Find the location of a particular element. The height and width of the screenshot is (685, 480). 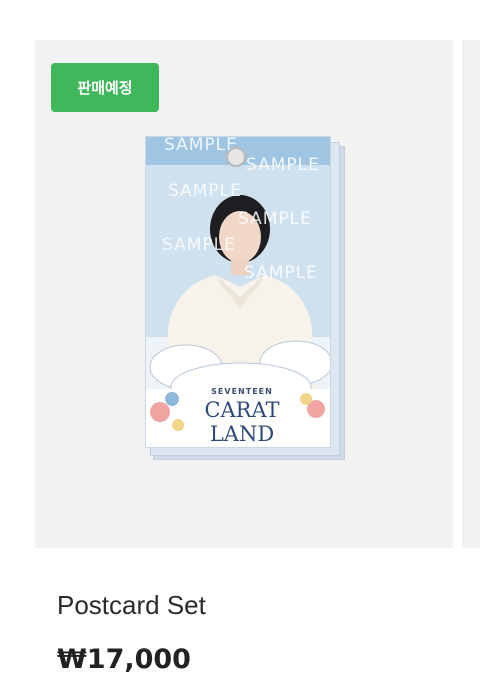

product-title: Postcard Set is located at coordinates (131, 605).